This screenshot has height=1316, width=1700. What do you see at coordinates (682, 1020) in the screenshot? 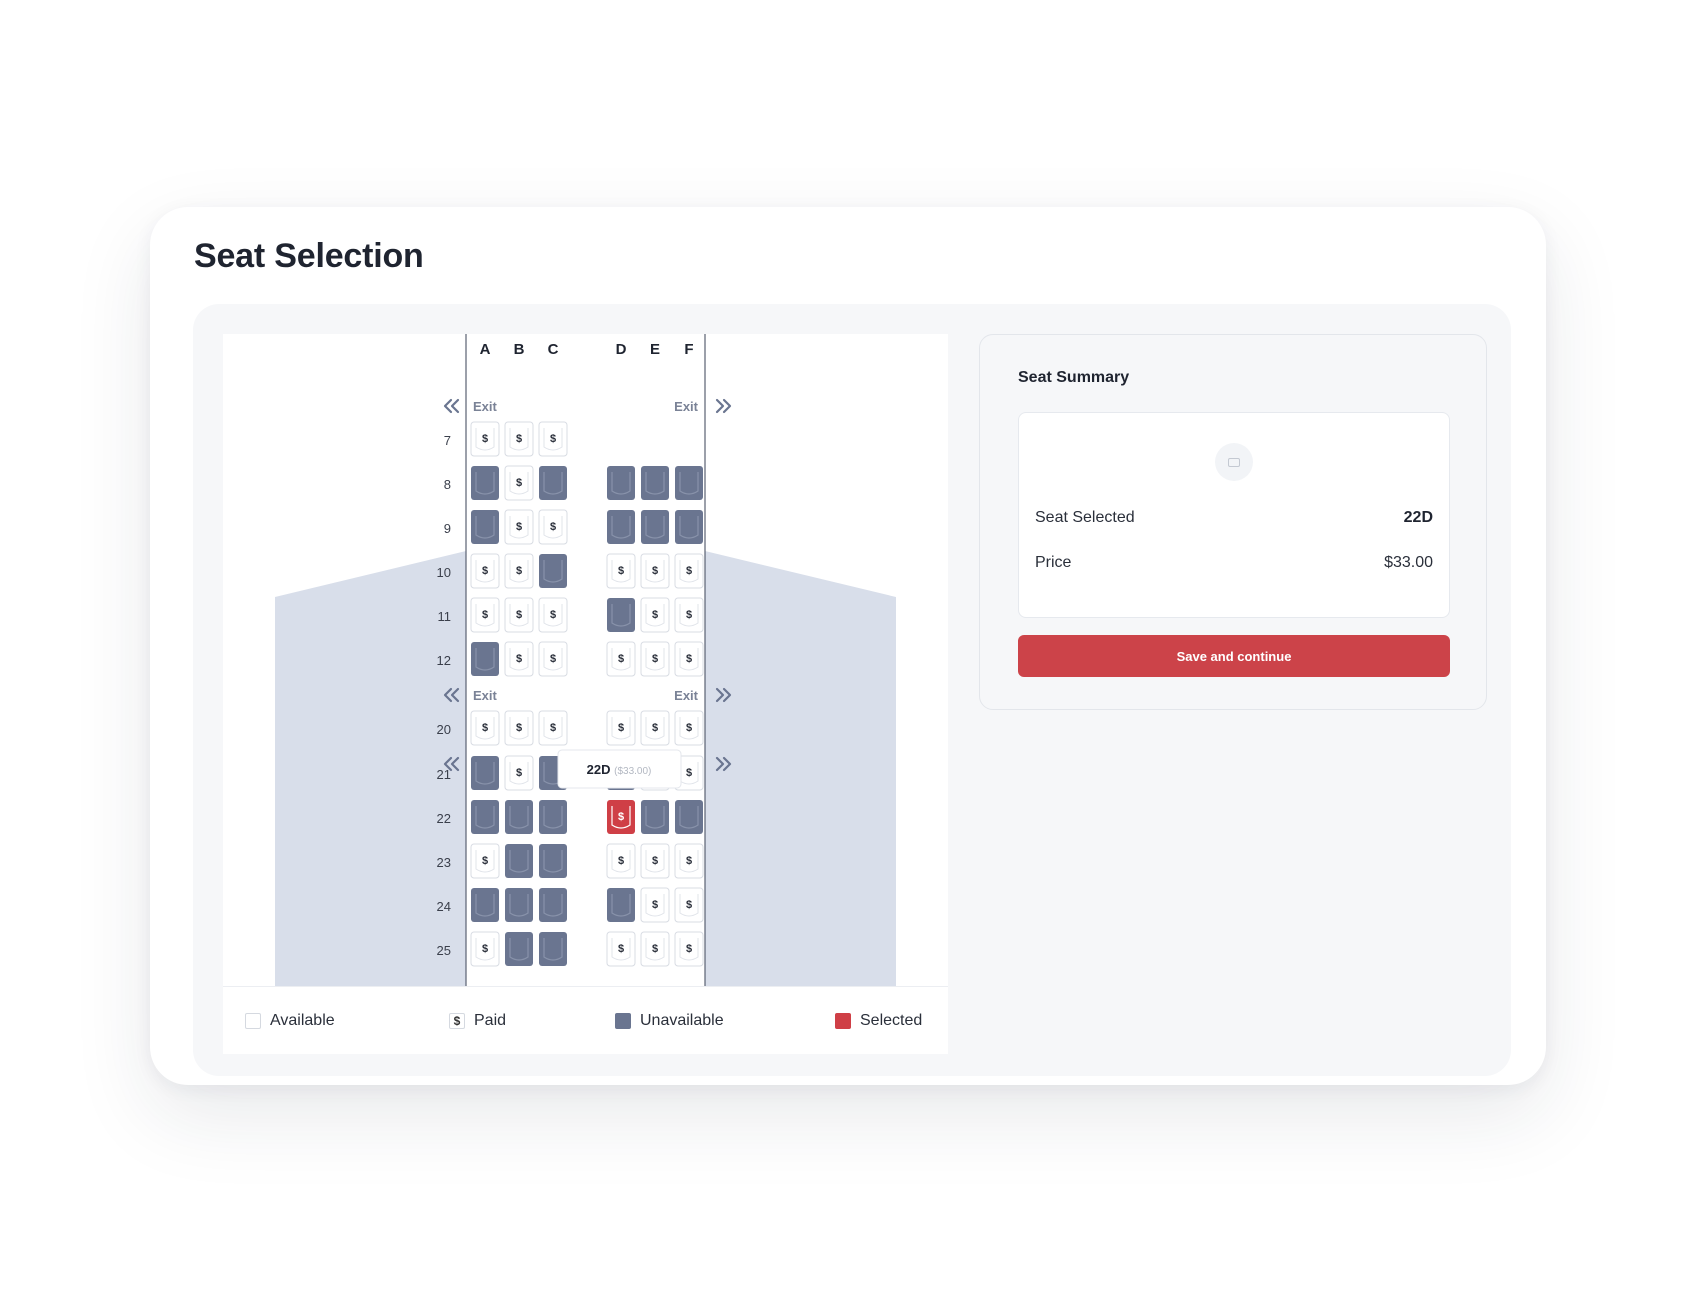
I see `legend-unavailable-label: Unavailable` at bounding box center [682, 1020].